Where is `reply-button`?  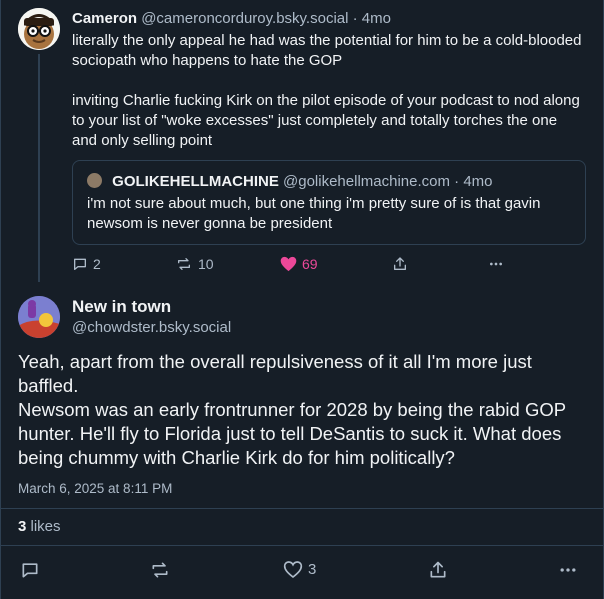
reply-button is located at coordinates (30, 570).